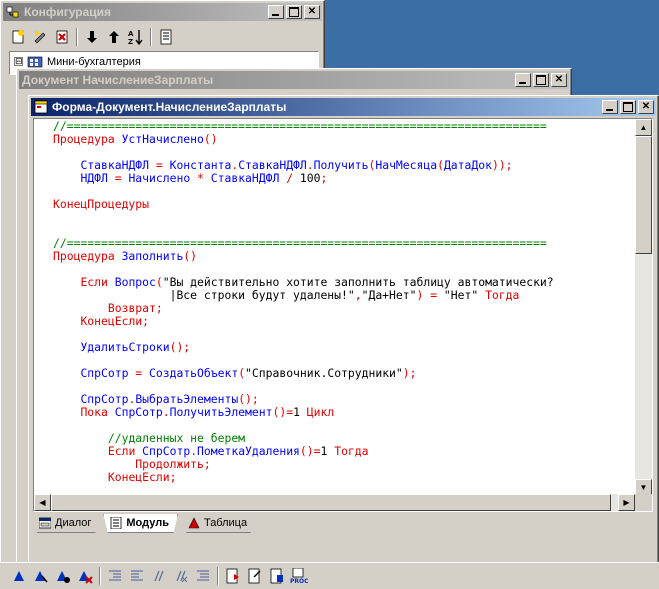  What do you see at coordinates (329, 575) in the screenshot?
I see `module-toolbar: PROC` at bounding box center [329, 575].